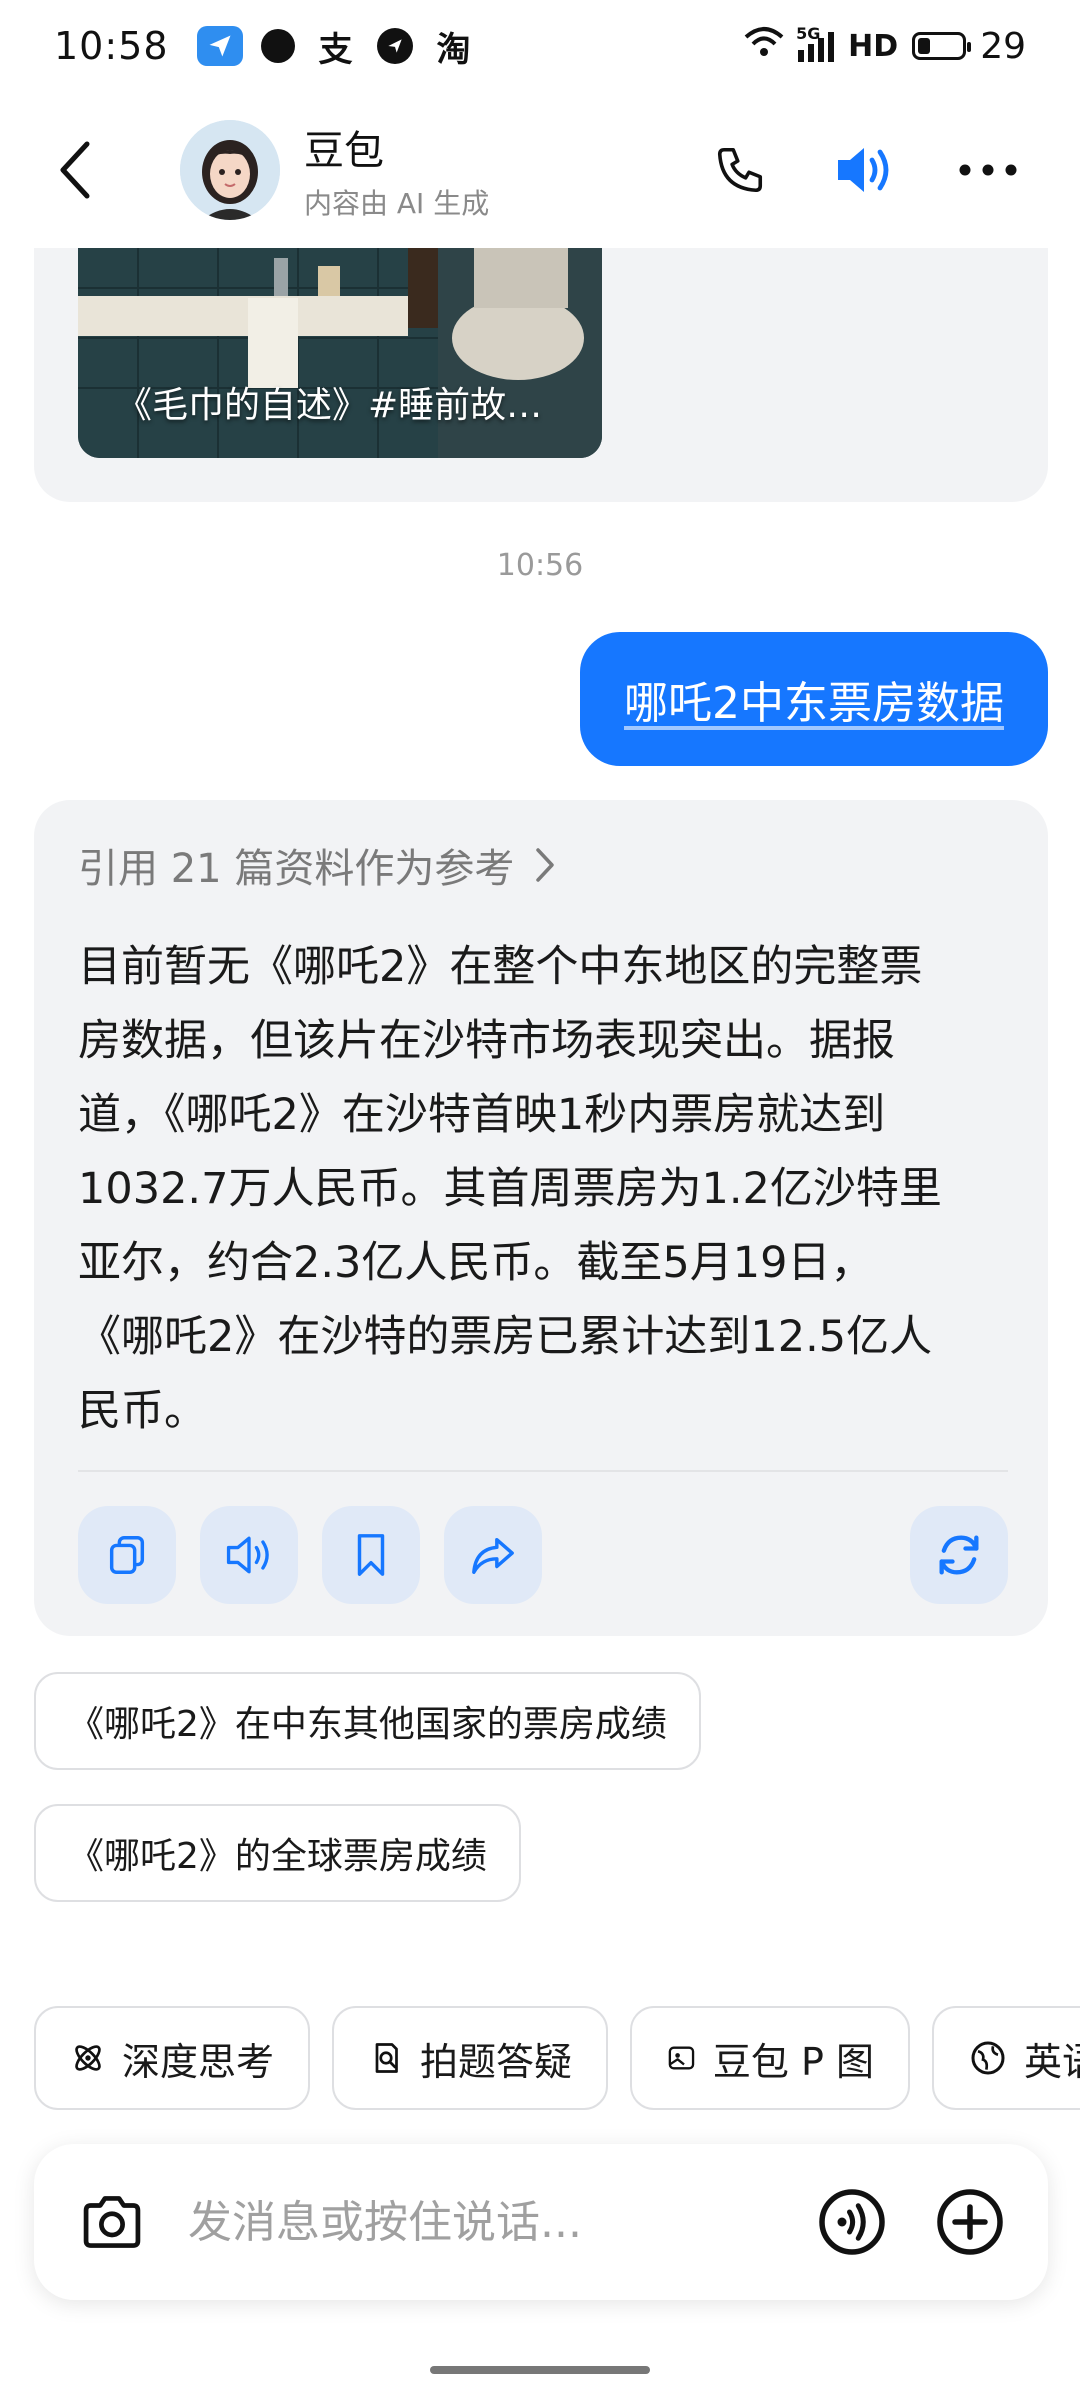 The height and width of the screenshot is (2400, 1080). I want to click on user-message-bubble: 哪吒2中东票房数据, so click(814, 699).